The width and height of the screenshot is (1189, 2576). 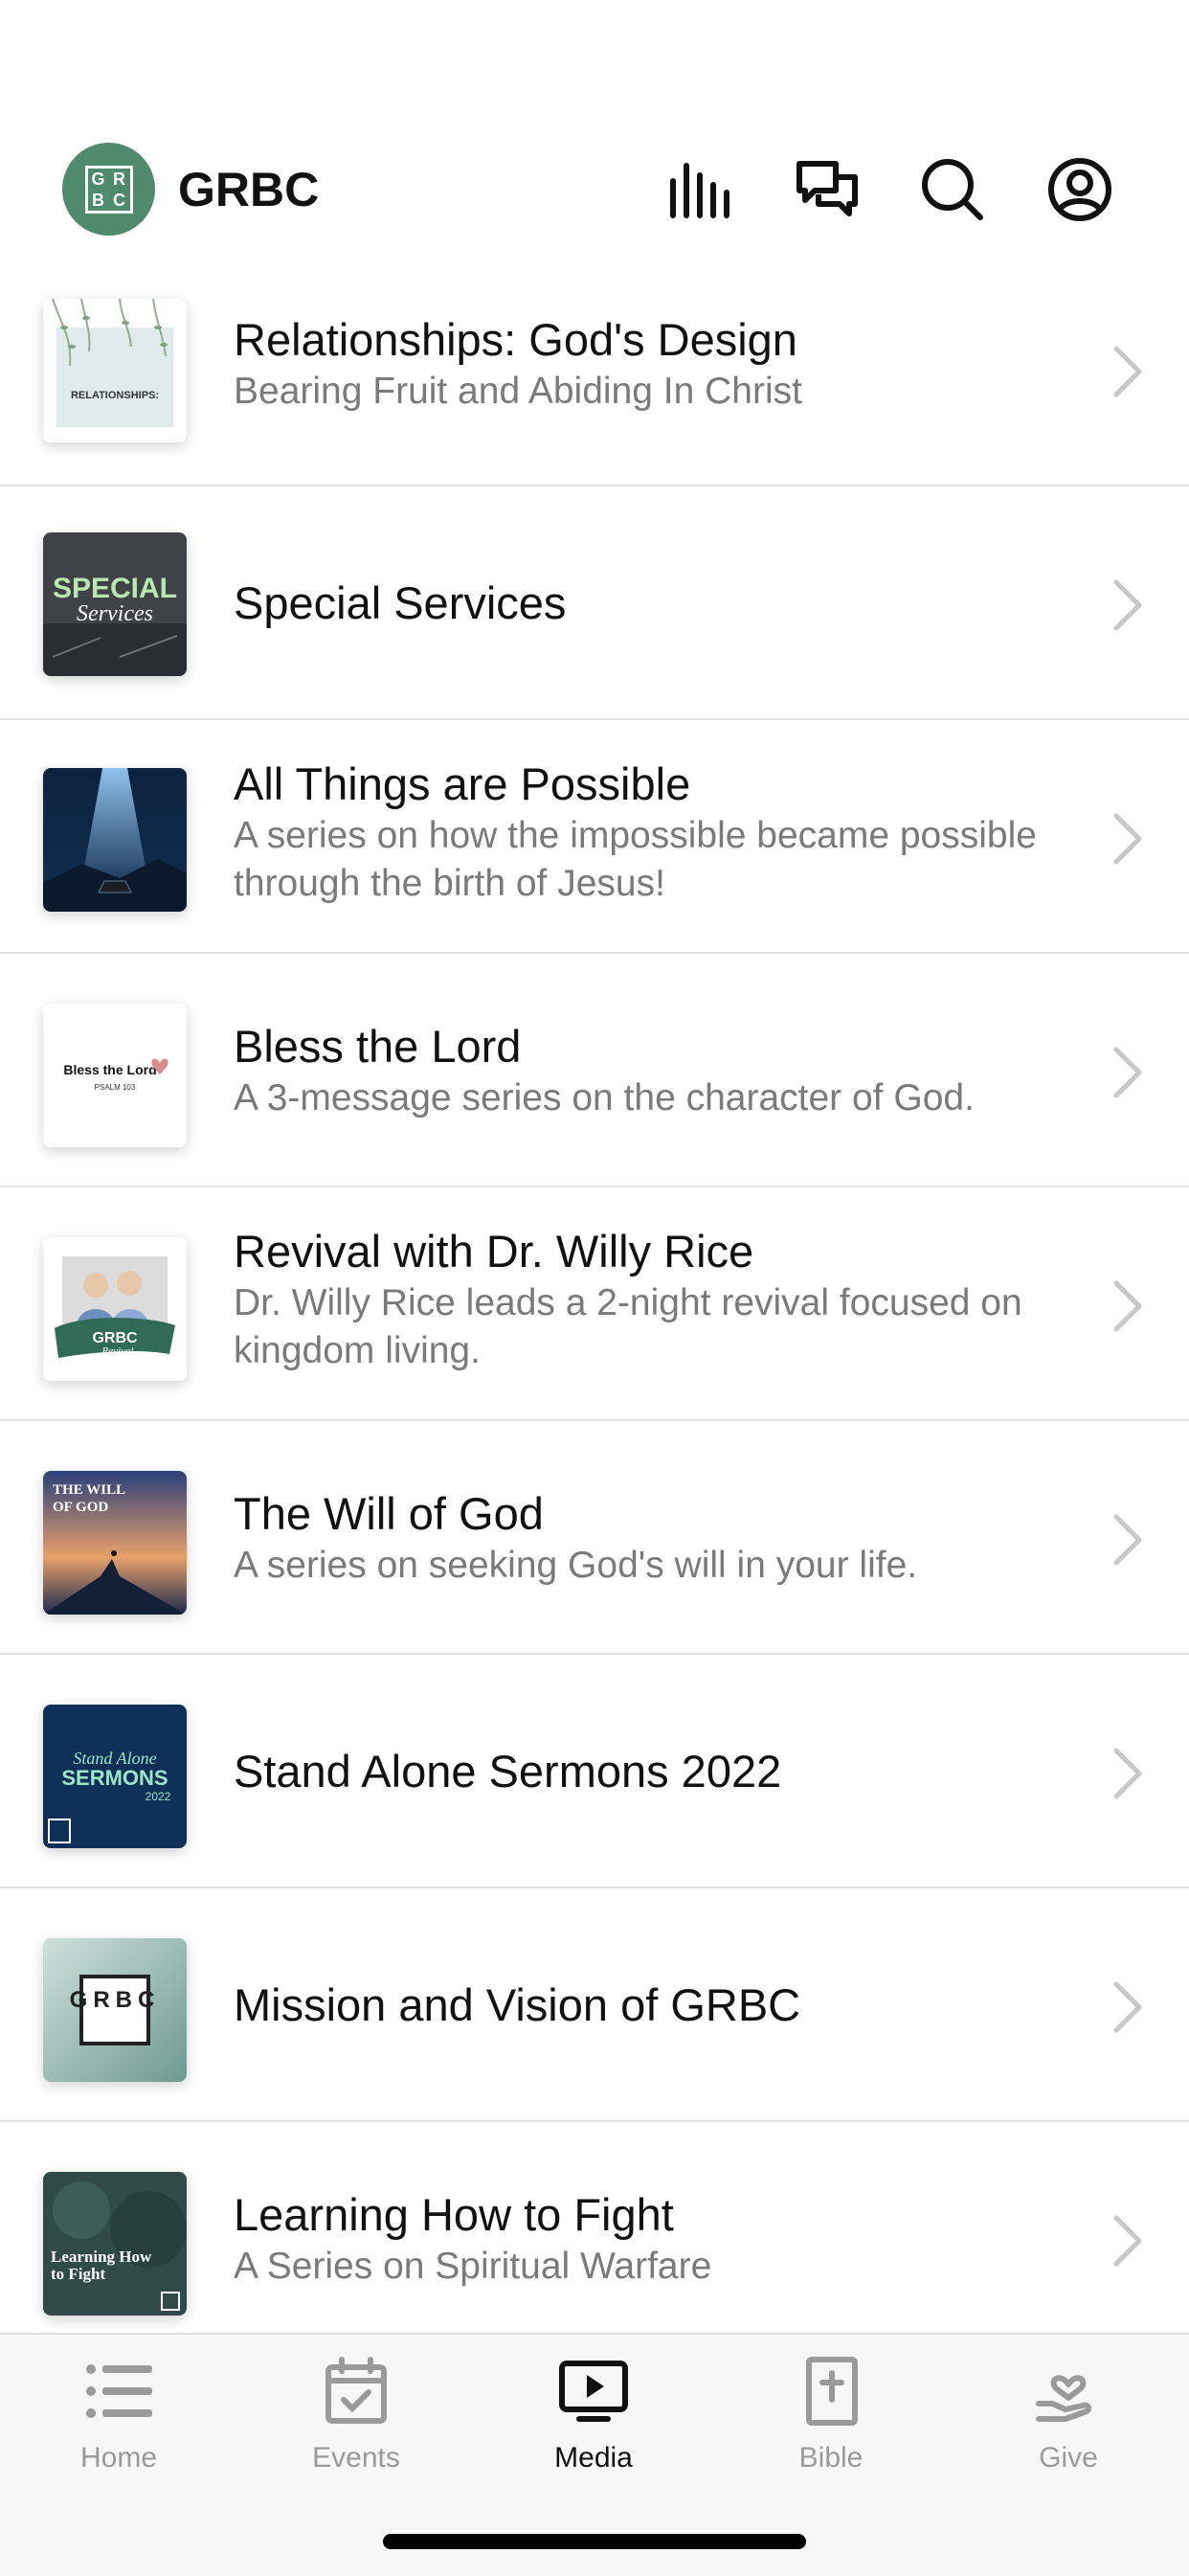 I want to click on series-subtitle: A Series on Spiritual Warfare, so click(x=473, y=2266).